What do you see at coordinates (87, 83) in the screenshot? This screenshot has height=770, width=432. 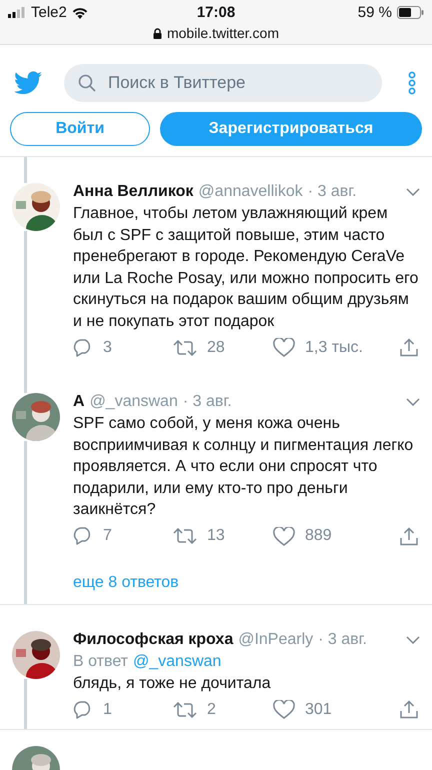 I see `search-icon` at bounding box center [87, 83].